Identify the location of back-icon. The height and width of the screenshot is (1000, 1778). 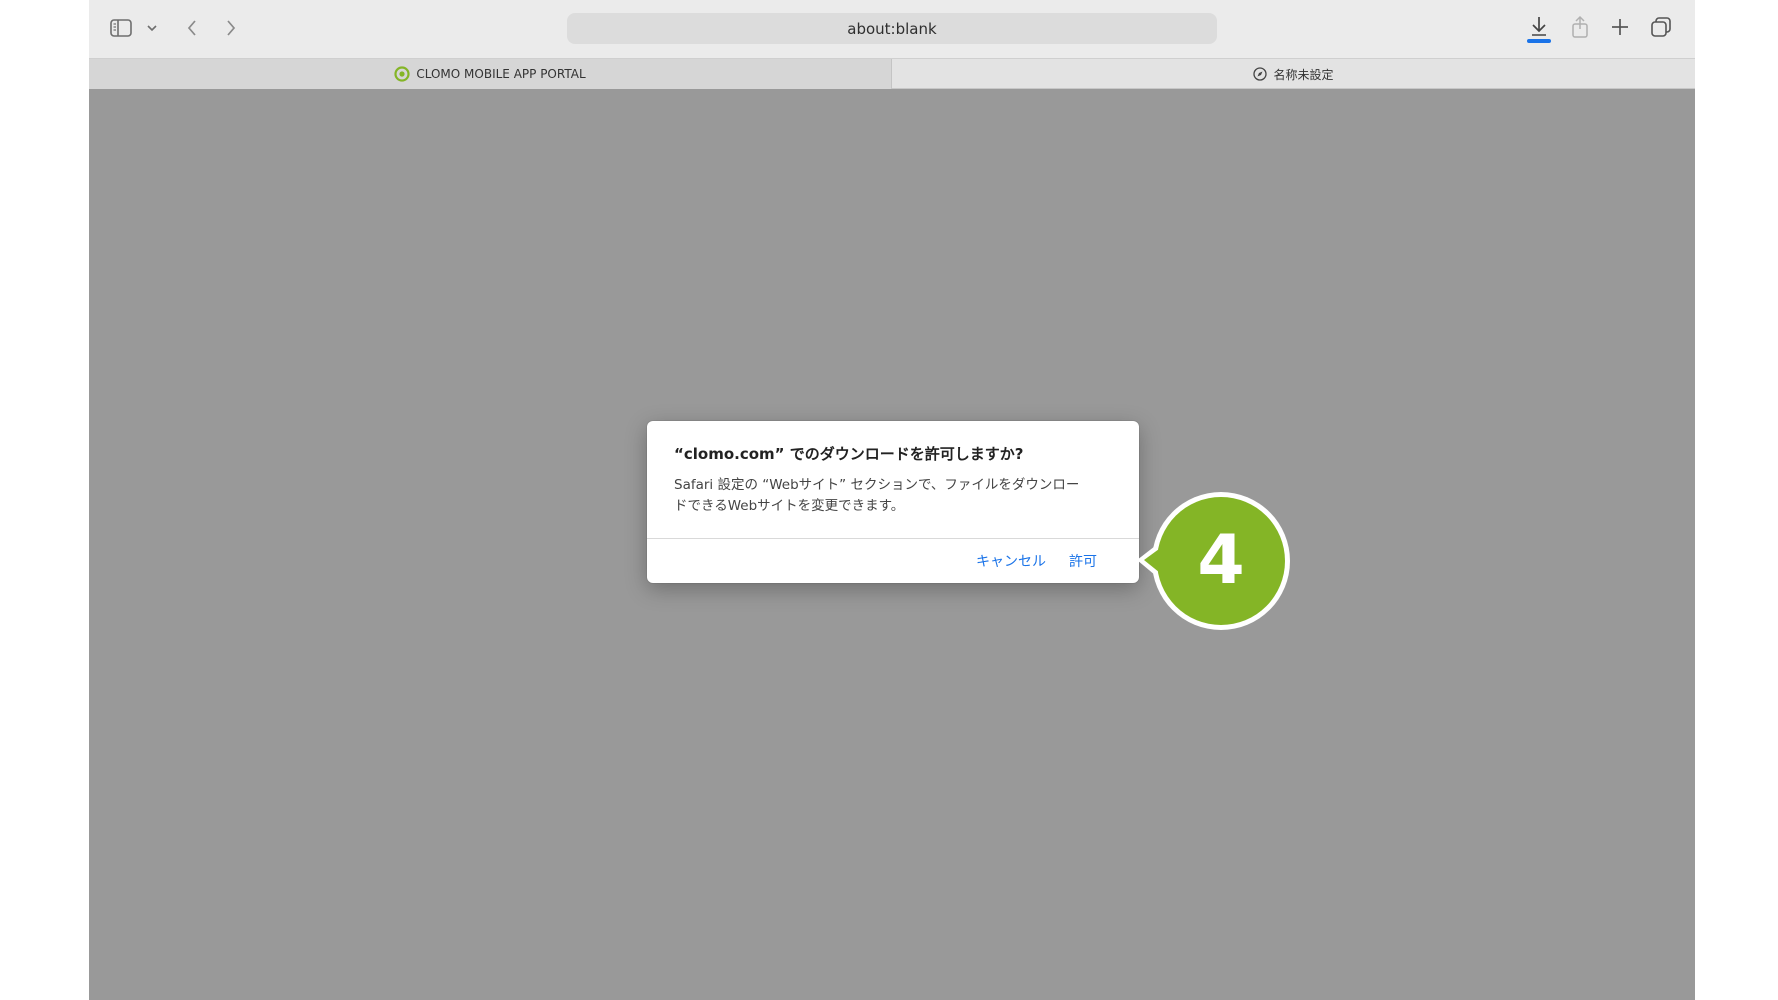
(192, 28).